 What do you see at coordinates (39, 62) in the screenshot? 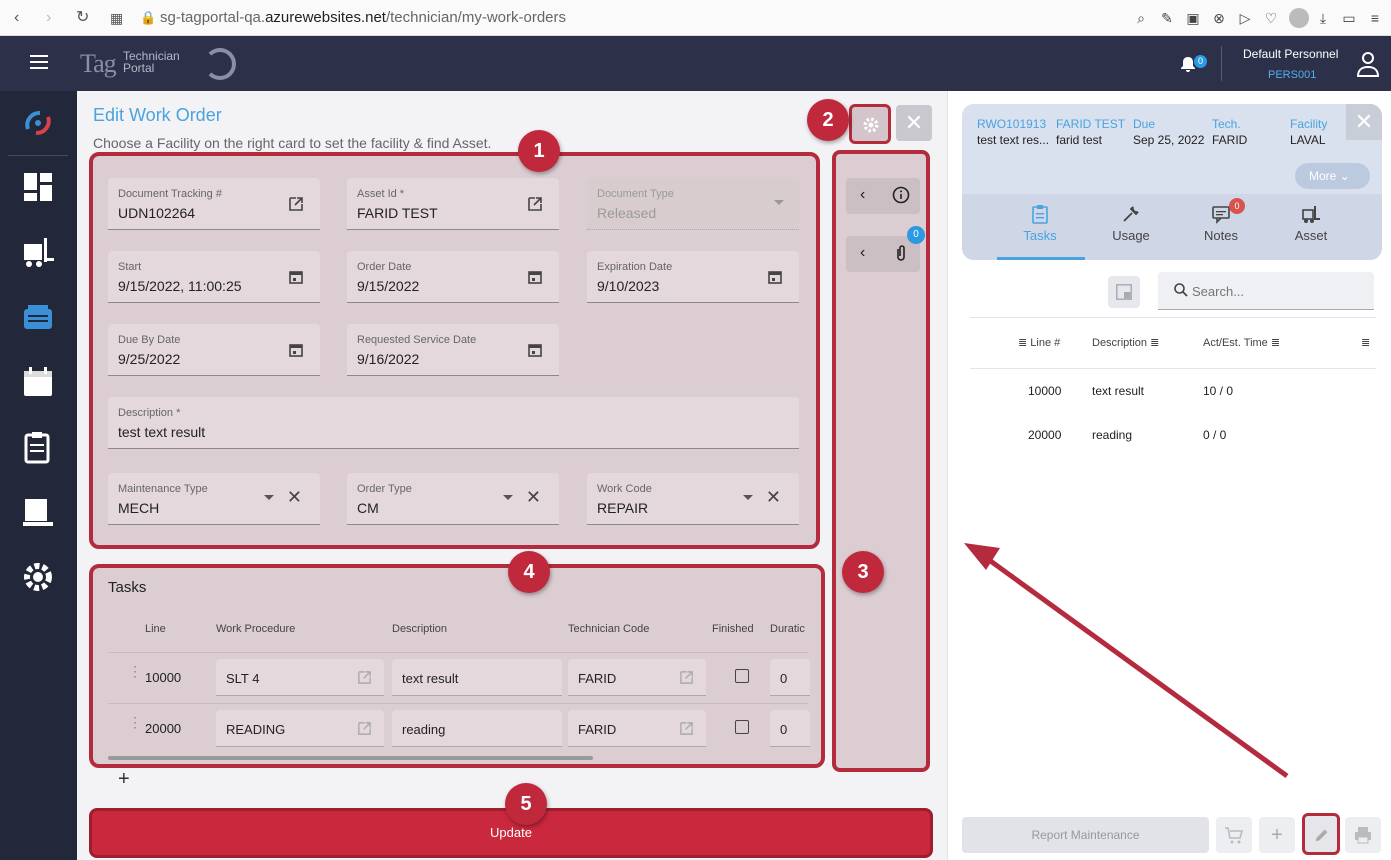
I see `hamburger-icon` at bounding box center [39, 62].